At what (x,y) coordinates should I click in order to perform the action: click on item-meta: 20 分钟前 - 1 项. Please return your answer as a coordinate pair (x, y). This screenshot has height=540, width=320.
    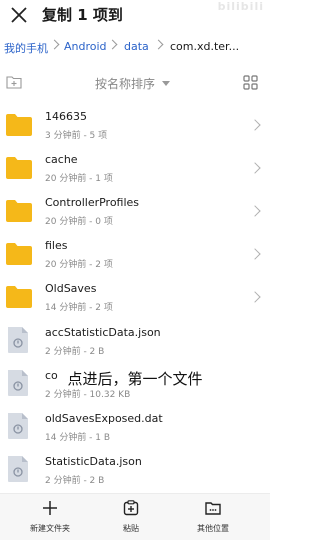
    Looking at the image, I should click on (79, 179).